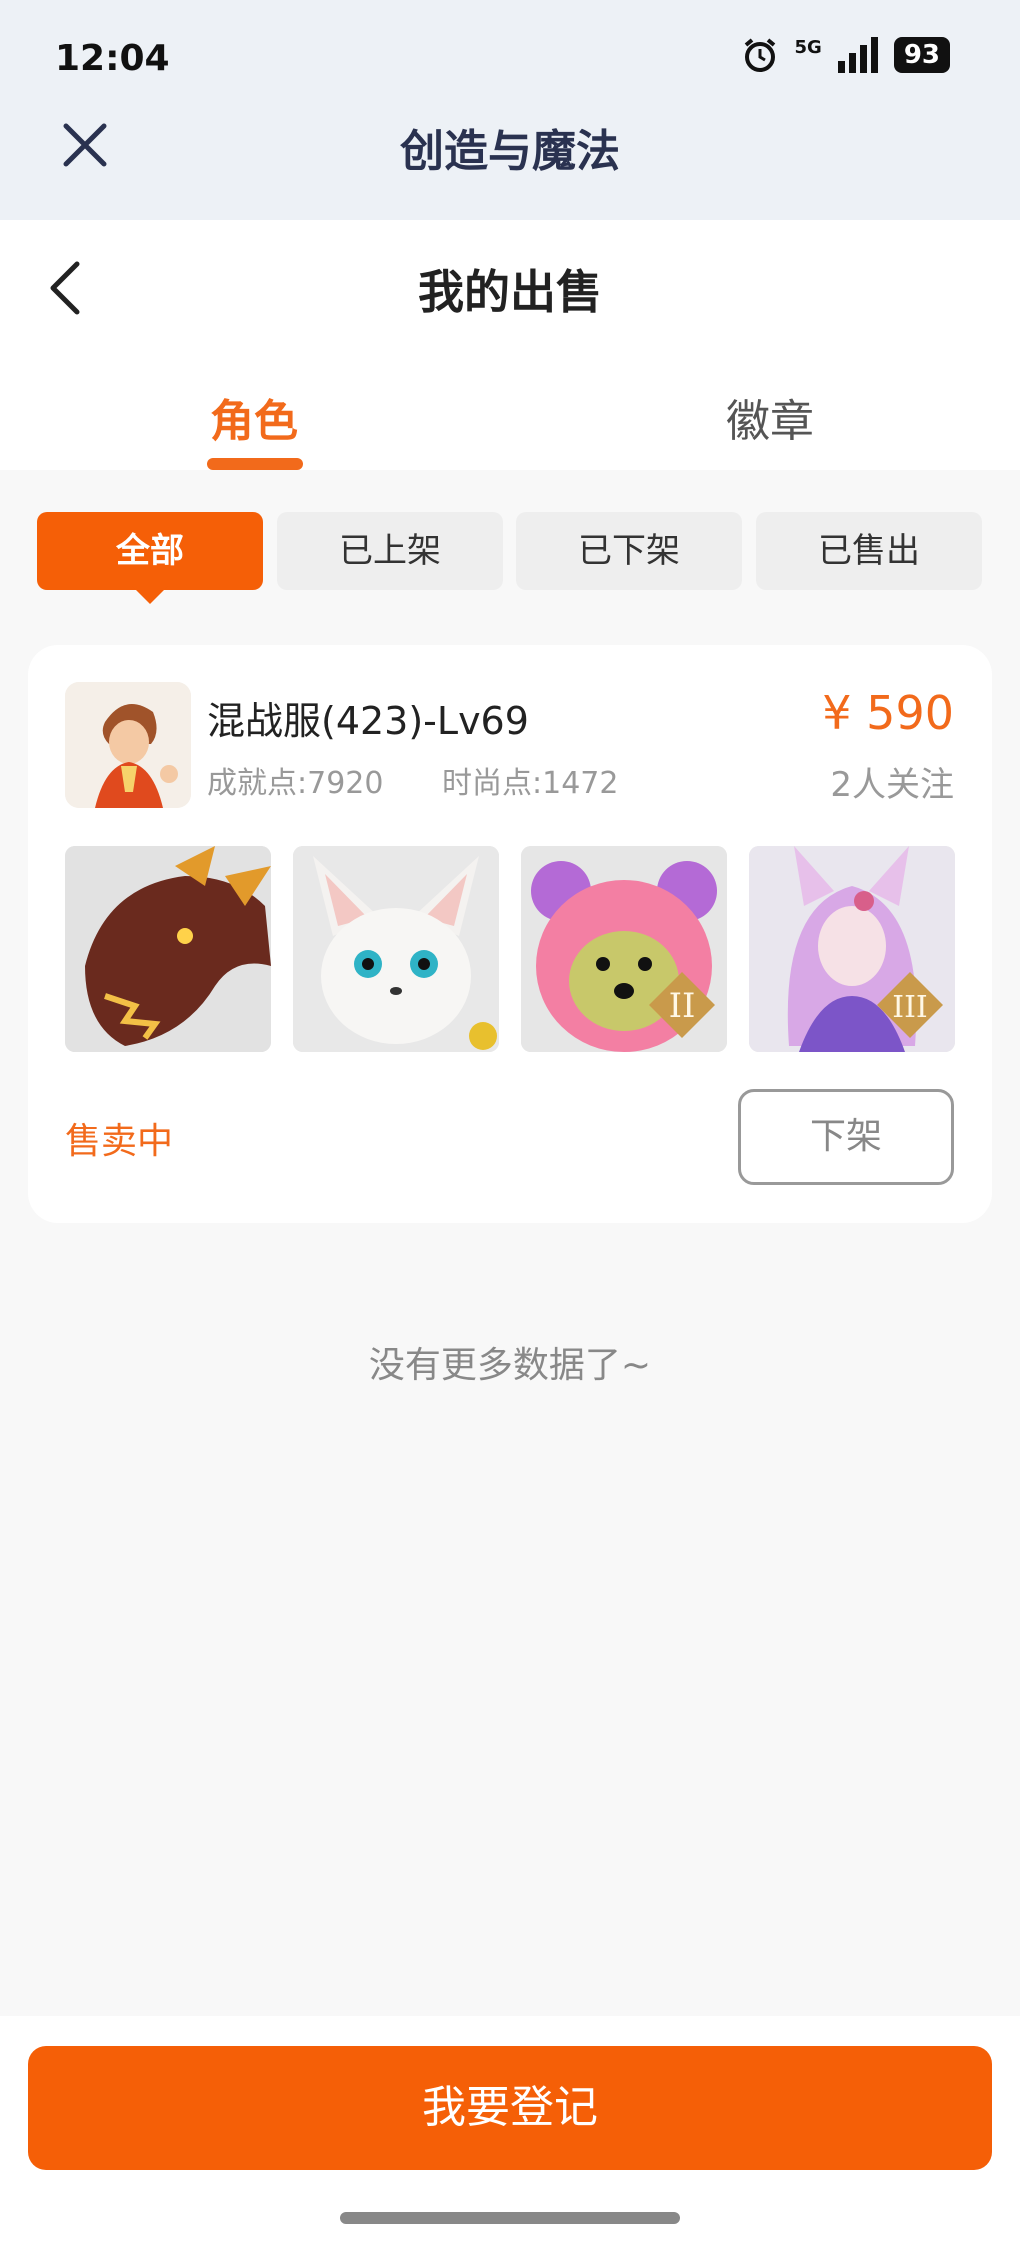 This screenshot has height=2244, width=1020. I want to click on achievement-points: 成就点:7920, so click(295, 783).